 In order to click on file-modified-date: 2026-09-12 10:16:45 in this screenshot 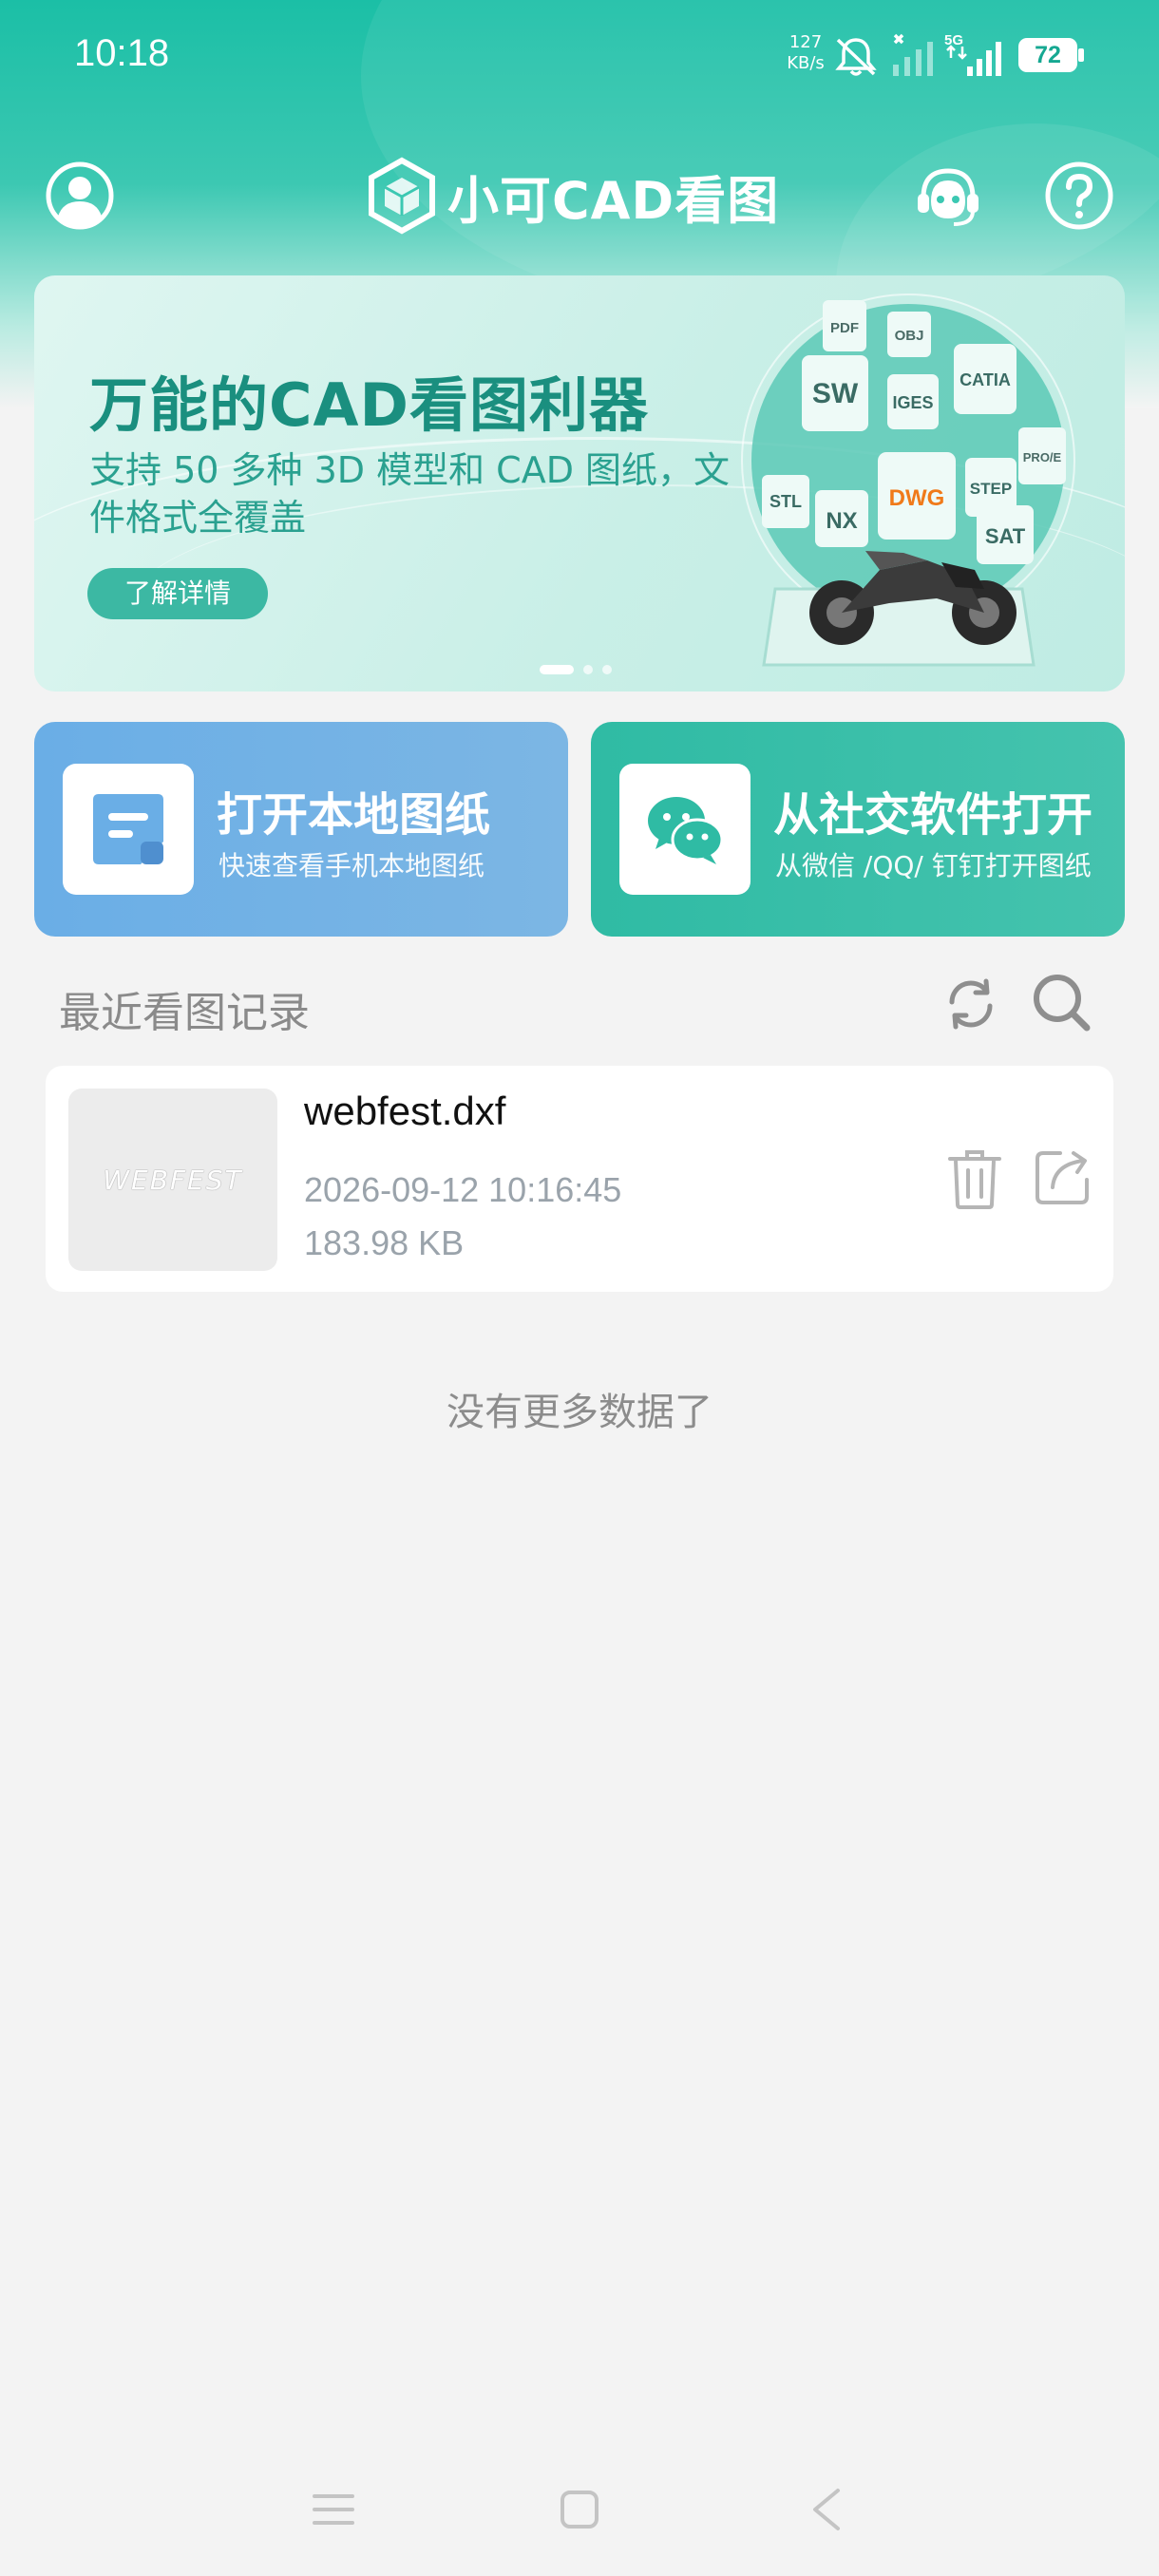, I will do `click(463, 1189)`.